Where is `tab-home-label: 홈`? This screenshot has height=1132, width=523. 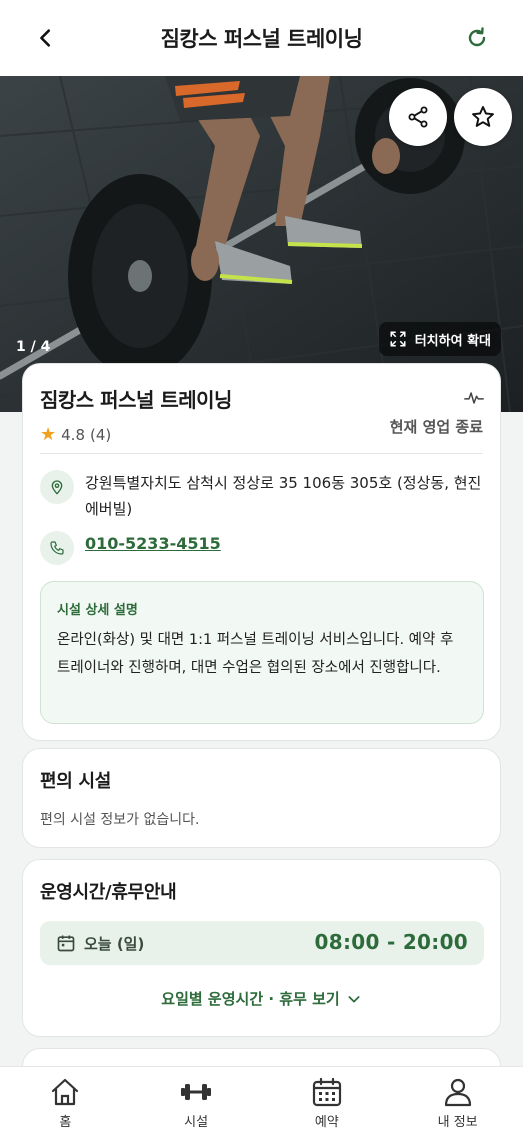
tab-home-label: 홈 is located at coordinates (65, 1122).